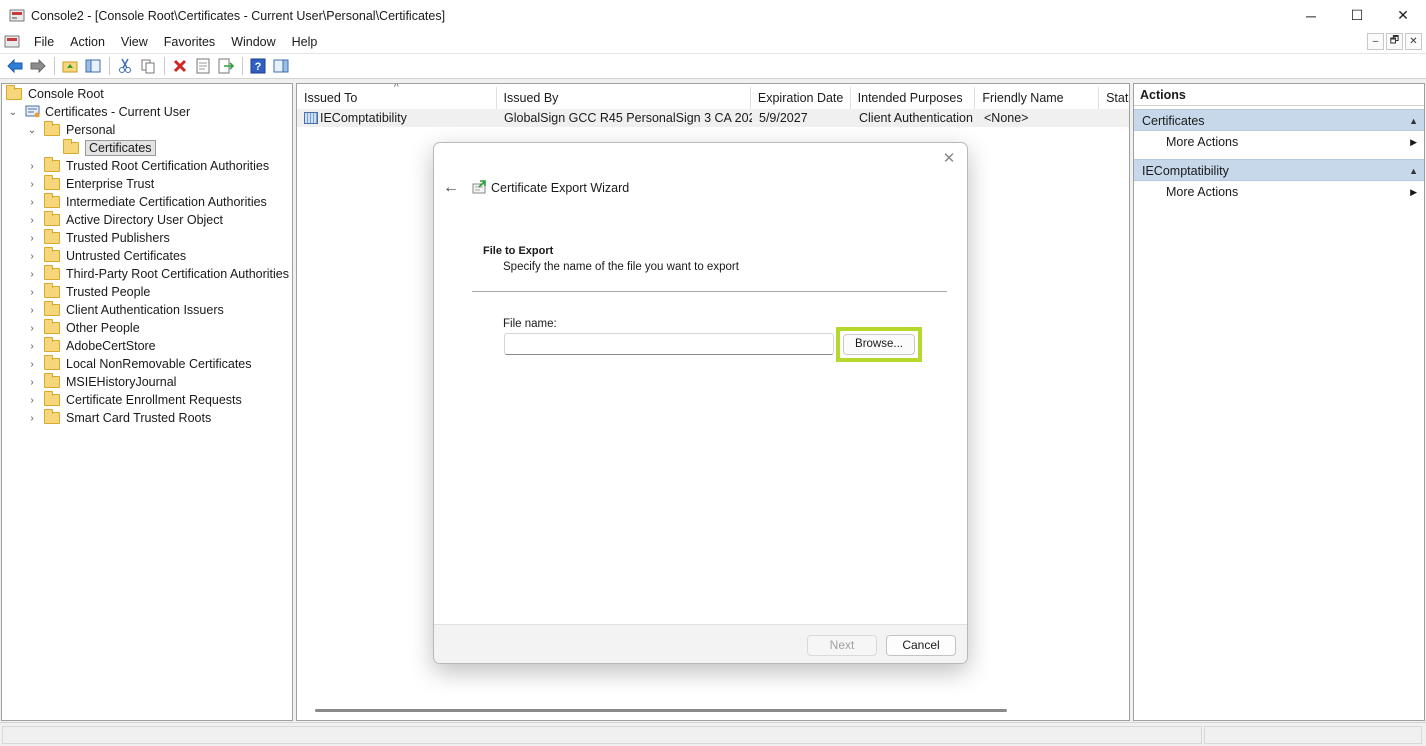 The width and height of the screenshot is (1426, 746). Describe the element at coordinates (15, 66) in the screenshot. I see `back-arrow-icon` at that location.